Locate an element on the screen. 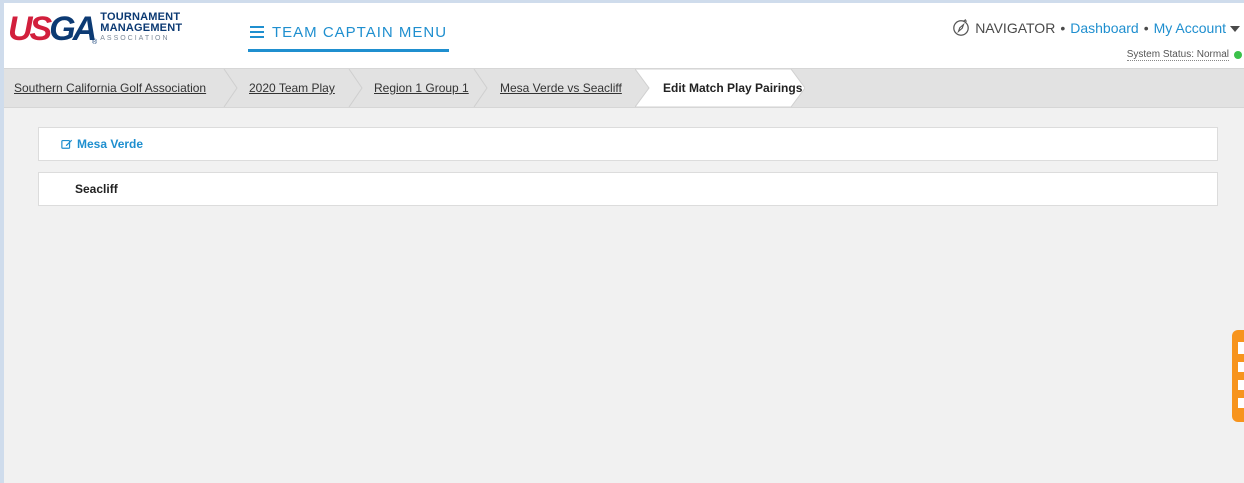 This screenshot has height=483, width=1244. team-captain-menu-label: TEAM CAPTAIN MENU is located at coordinates (360, 32).